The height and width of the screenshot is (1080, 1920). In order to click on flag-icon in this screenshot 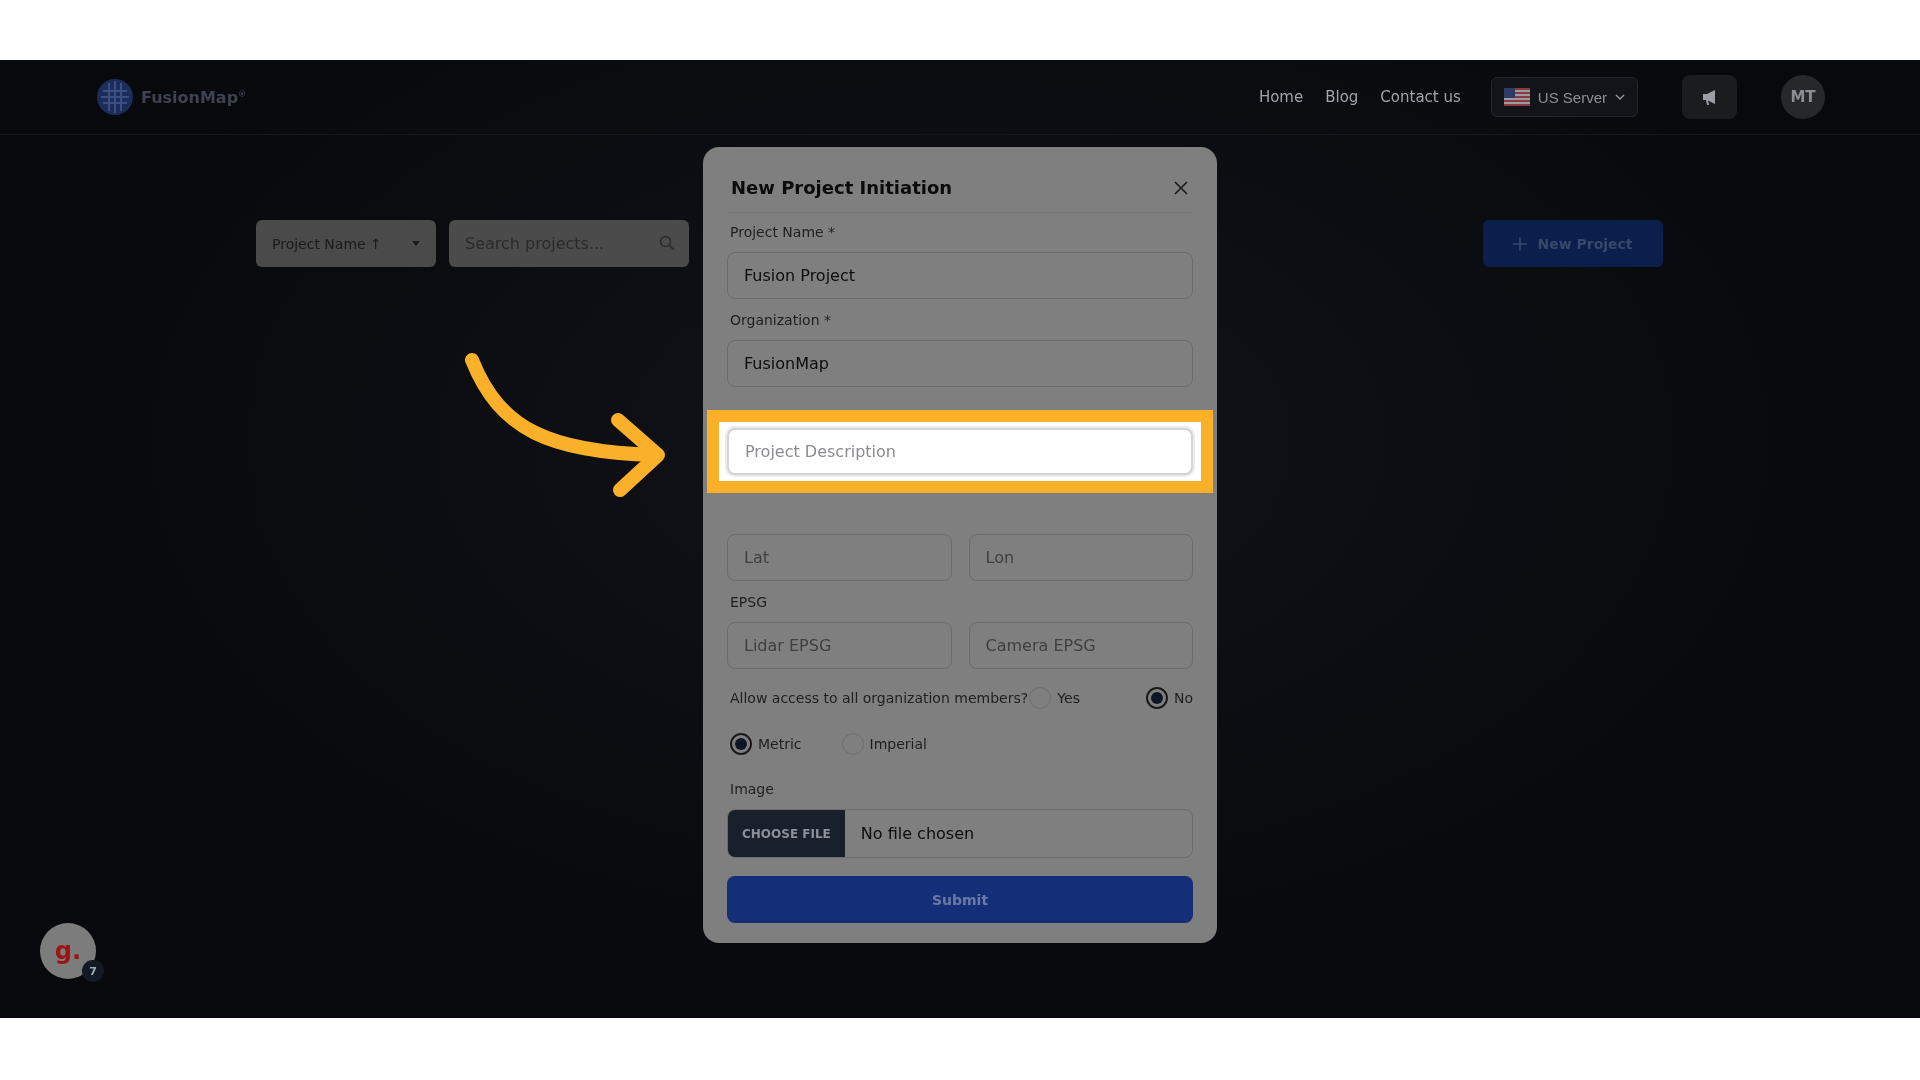, I will do `click(1516, 97)`.